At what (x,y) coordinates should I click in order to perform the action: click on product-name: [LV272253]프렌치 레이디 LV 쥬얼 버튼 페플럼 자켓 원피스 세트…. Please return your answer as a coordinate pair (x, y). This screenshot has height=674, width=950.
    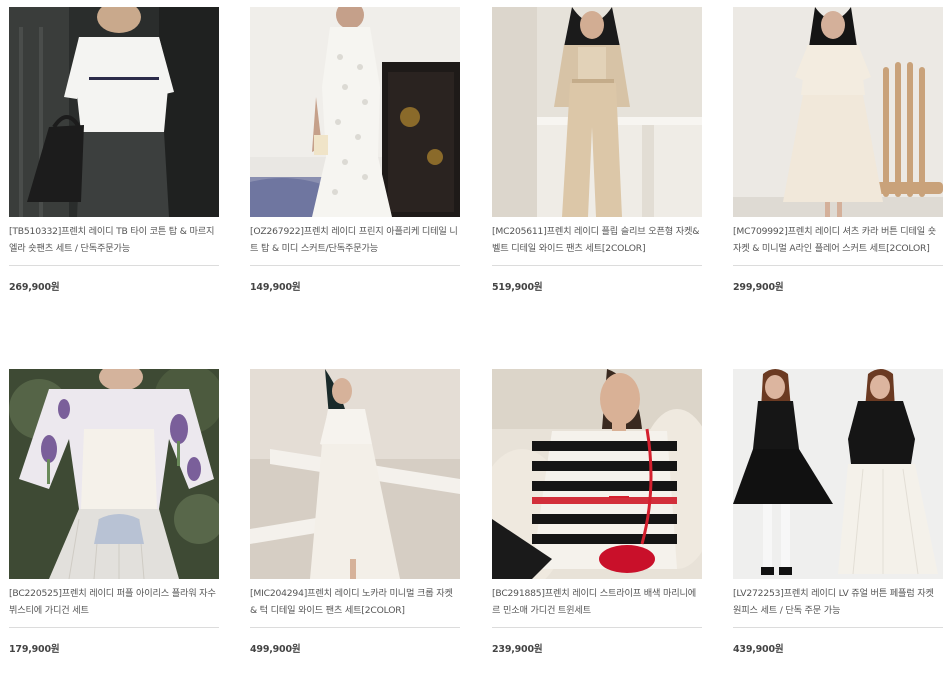
    Looking at the image, I should click on (838, 602).